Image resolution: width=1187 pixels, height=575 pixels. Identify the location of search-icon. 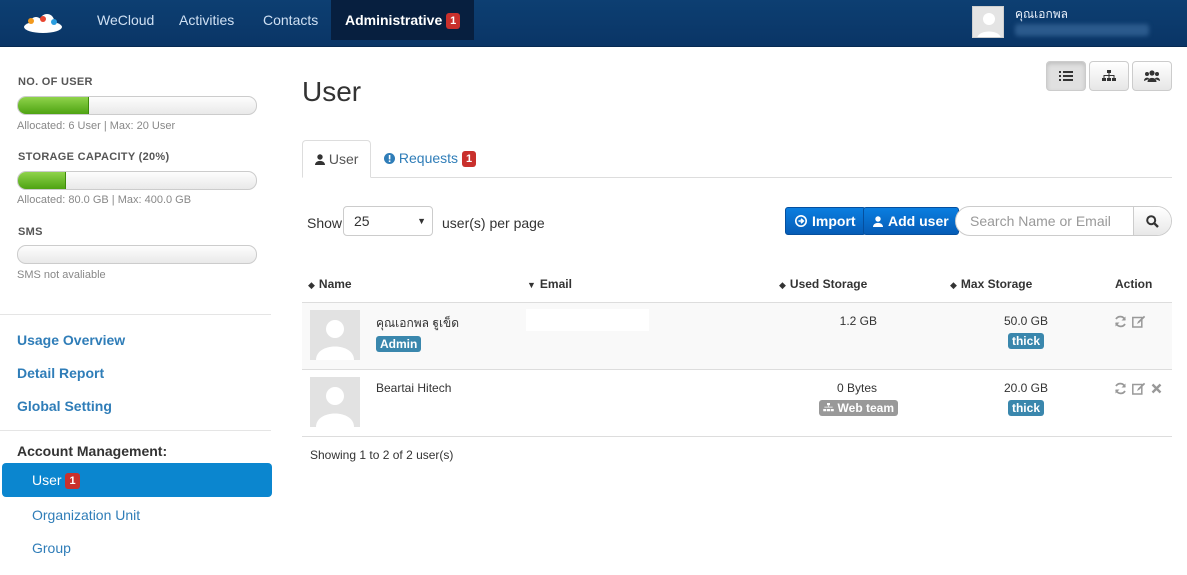
(1152, 221).